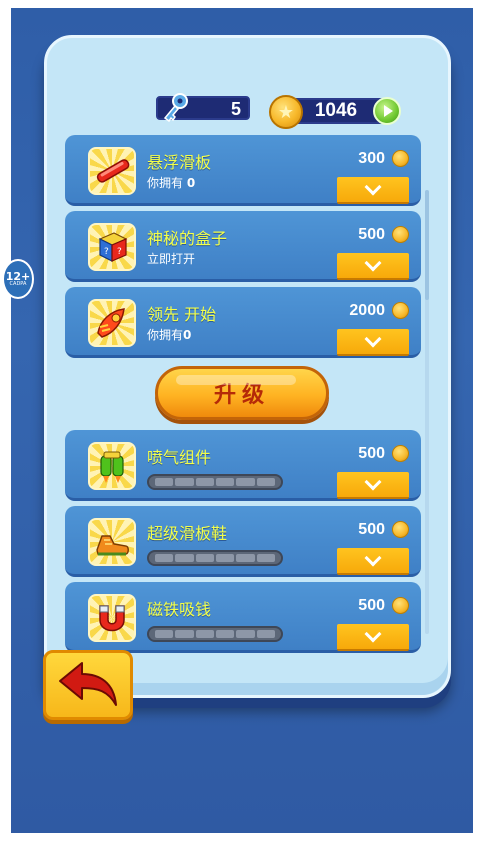  What do you see at coordinates (243, 541) in the screenshot?
I see `list-item: 超级滑板鞋 500` at bounding box center [243, 541].